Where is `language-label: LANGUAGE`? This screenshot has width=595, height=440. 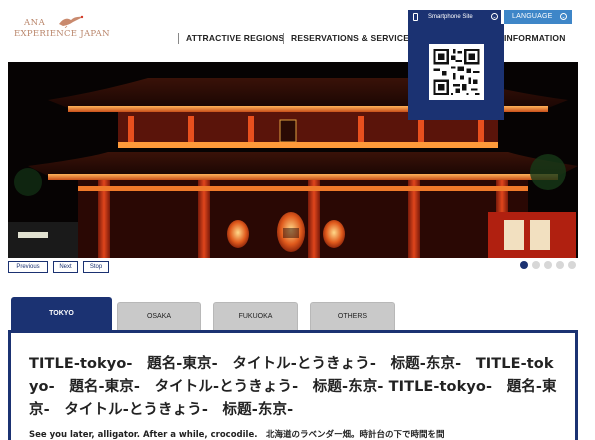 language-label: LANGUAGE is located at coordinates (532, 16).